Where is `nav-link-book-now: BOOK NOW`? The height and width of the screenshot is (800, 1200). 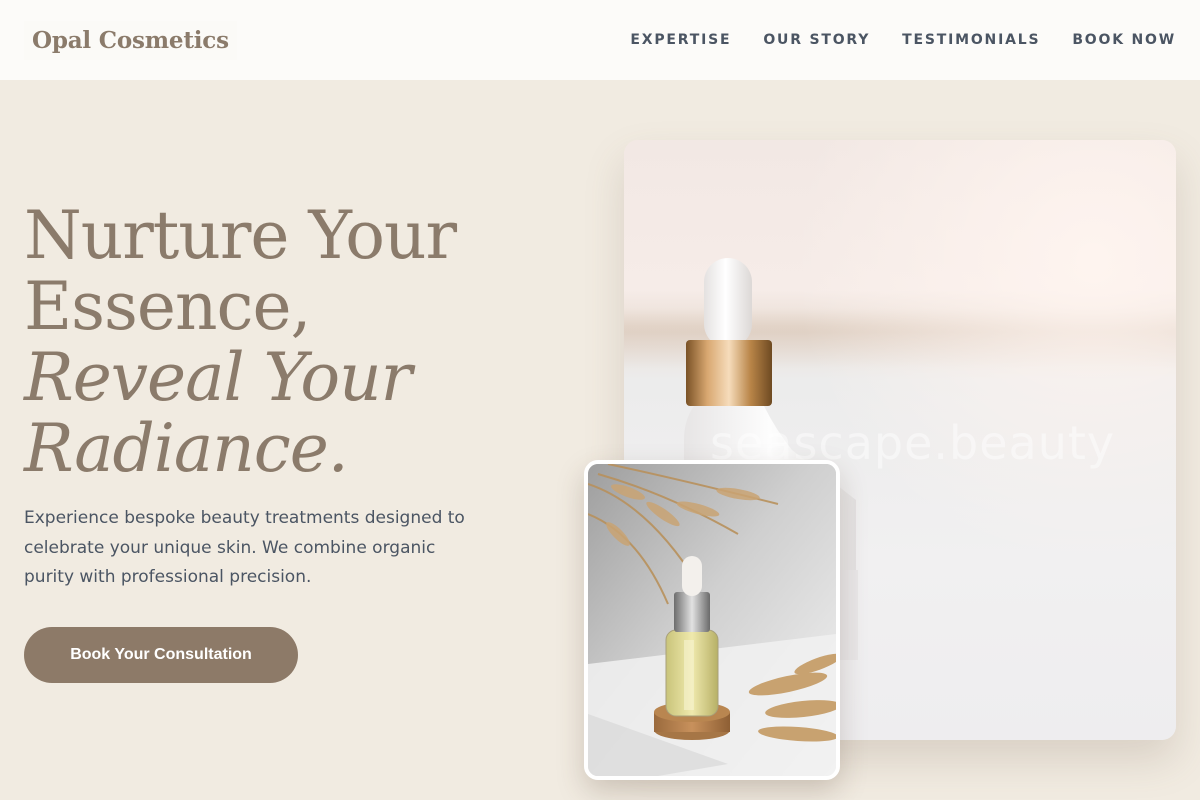
nav-link-book-now: BOOK NOW is located at coordinates (1124, 40).